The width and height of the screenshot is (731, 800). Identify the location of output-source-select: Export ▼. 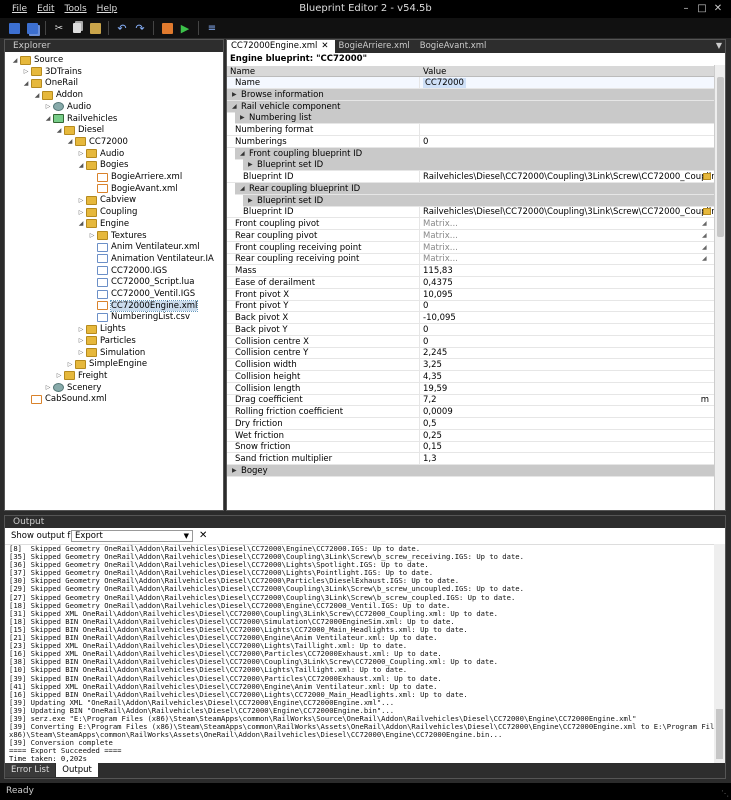
(132, 536).